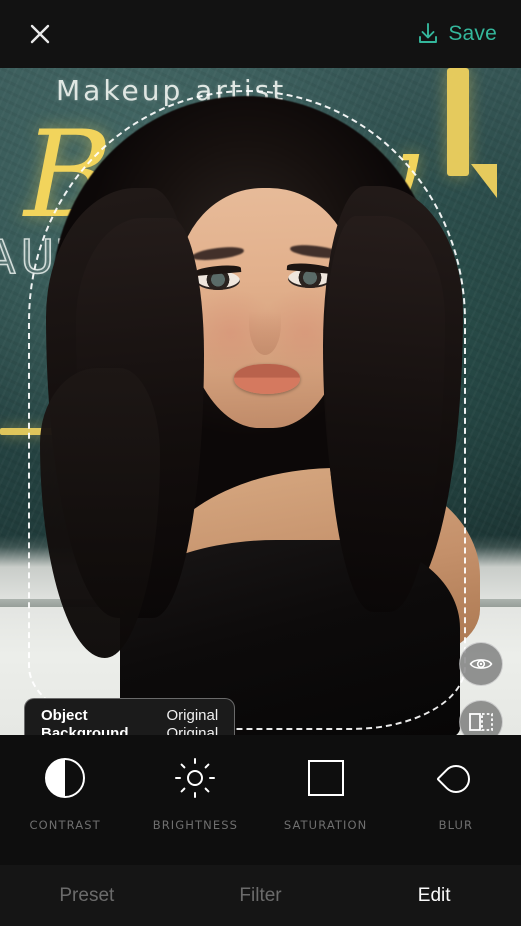 The image size is (521, 926). I want to click on tab-edit: Edit, so click(434, 896).